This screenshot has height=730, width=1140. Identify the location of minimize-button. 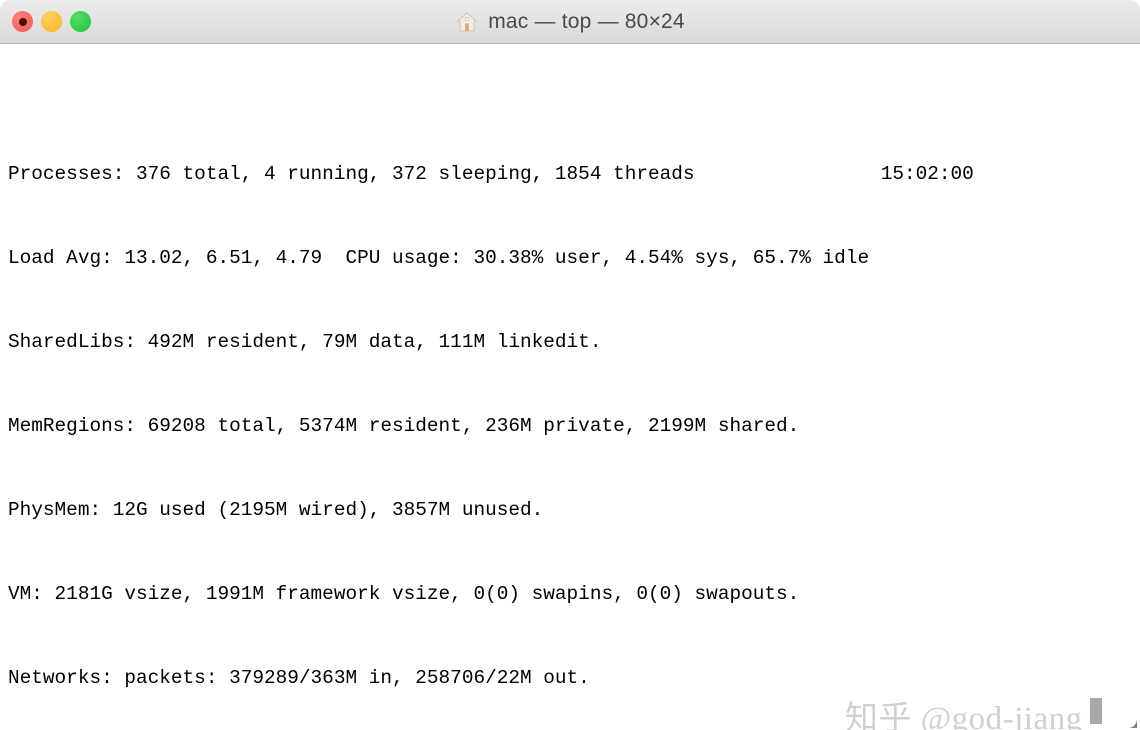
(51, 21).